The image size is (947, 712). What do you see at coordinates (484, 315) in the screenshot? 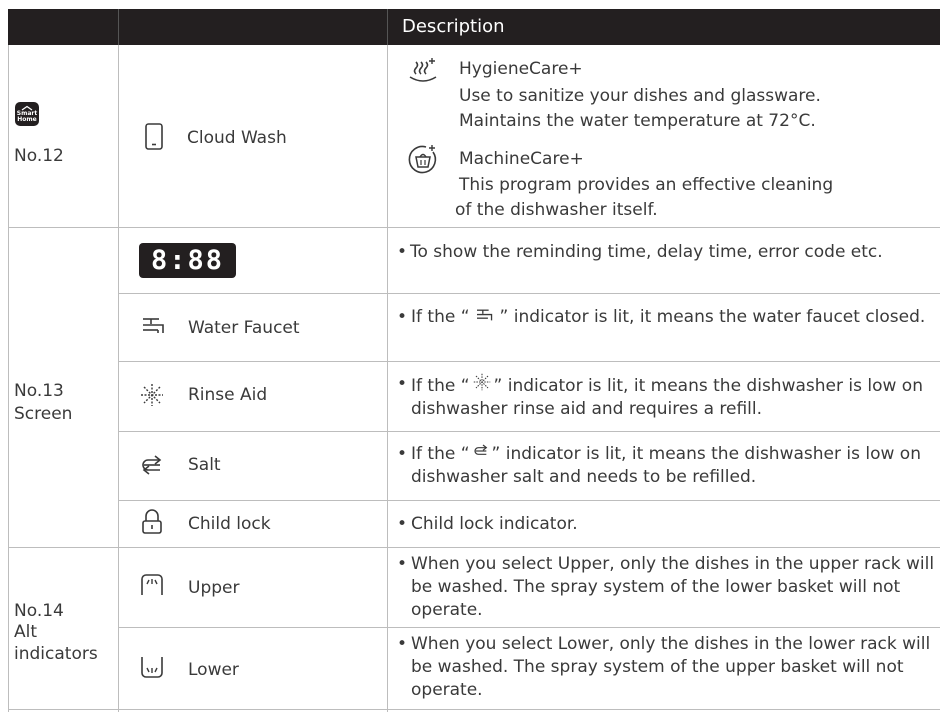
I see `faucet-inline-icon` at bounding box center [484, 315].